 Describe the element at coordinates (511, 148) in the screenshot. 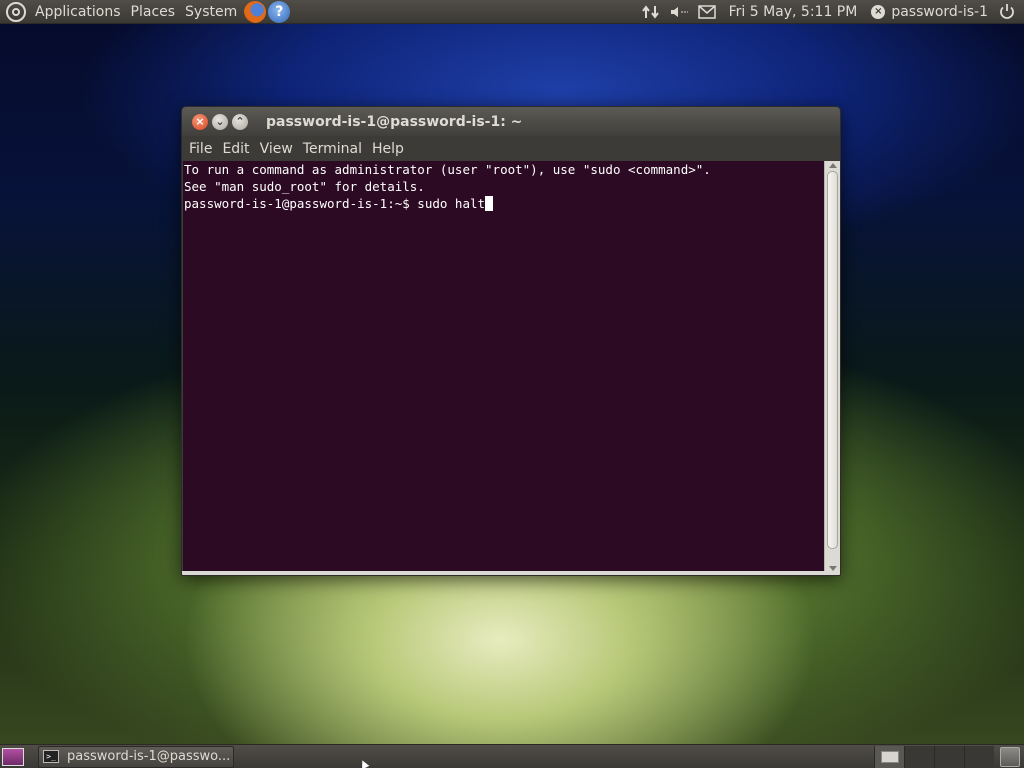

I see `terminal-menubar: File Edit View Terminal Help` at that location.